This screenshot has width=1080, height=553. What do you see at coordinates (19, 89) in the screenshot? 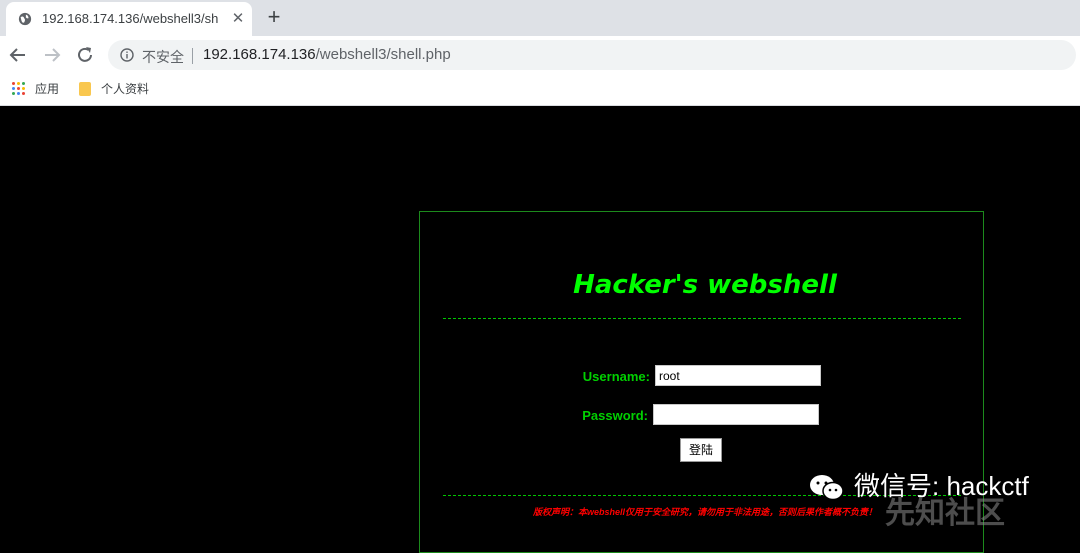
I see `apps-grid-icon` at bounding box center [19, 89].